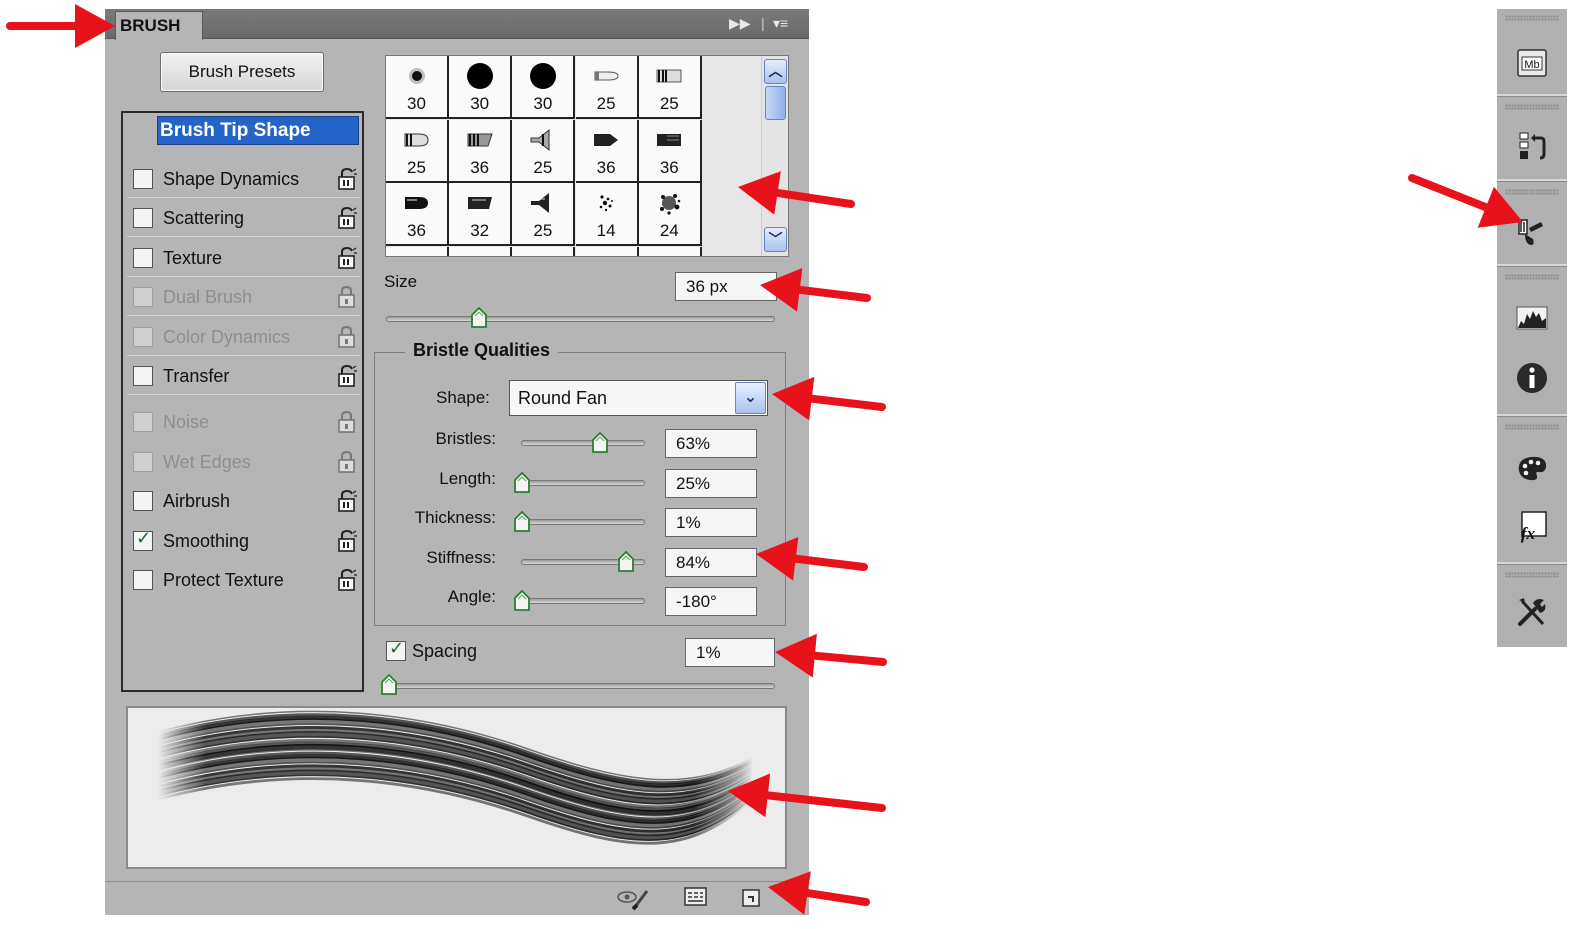 Image resolution: width=1585 pixels, height=929 pixels. What do you see at coordinates (143, 337) in the screenshot?
I see `option-color-dynamics-checkbox` at bounding box center [143, 337].